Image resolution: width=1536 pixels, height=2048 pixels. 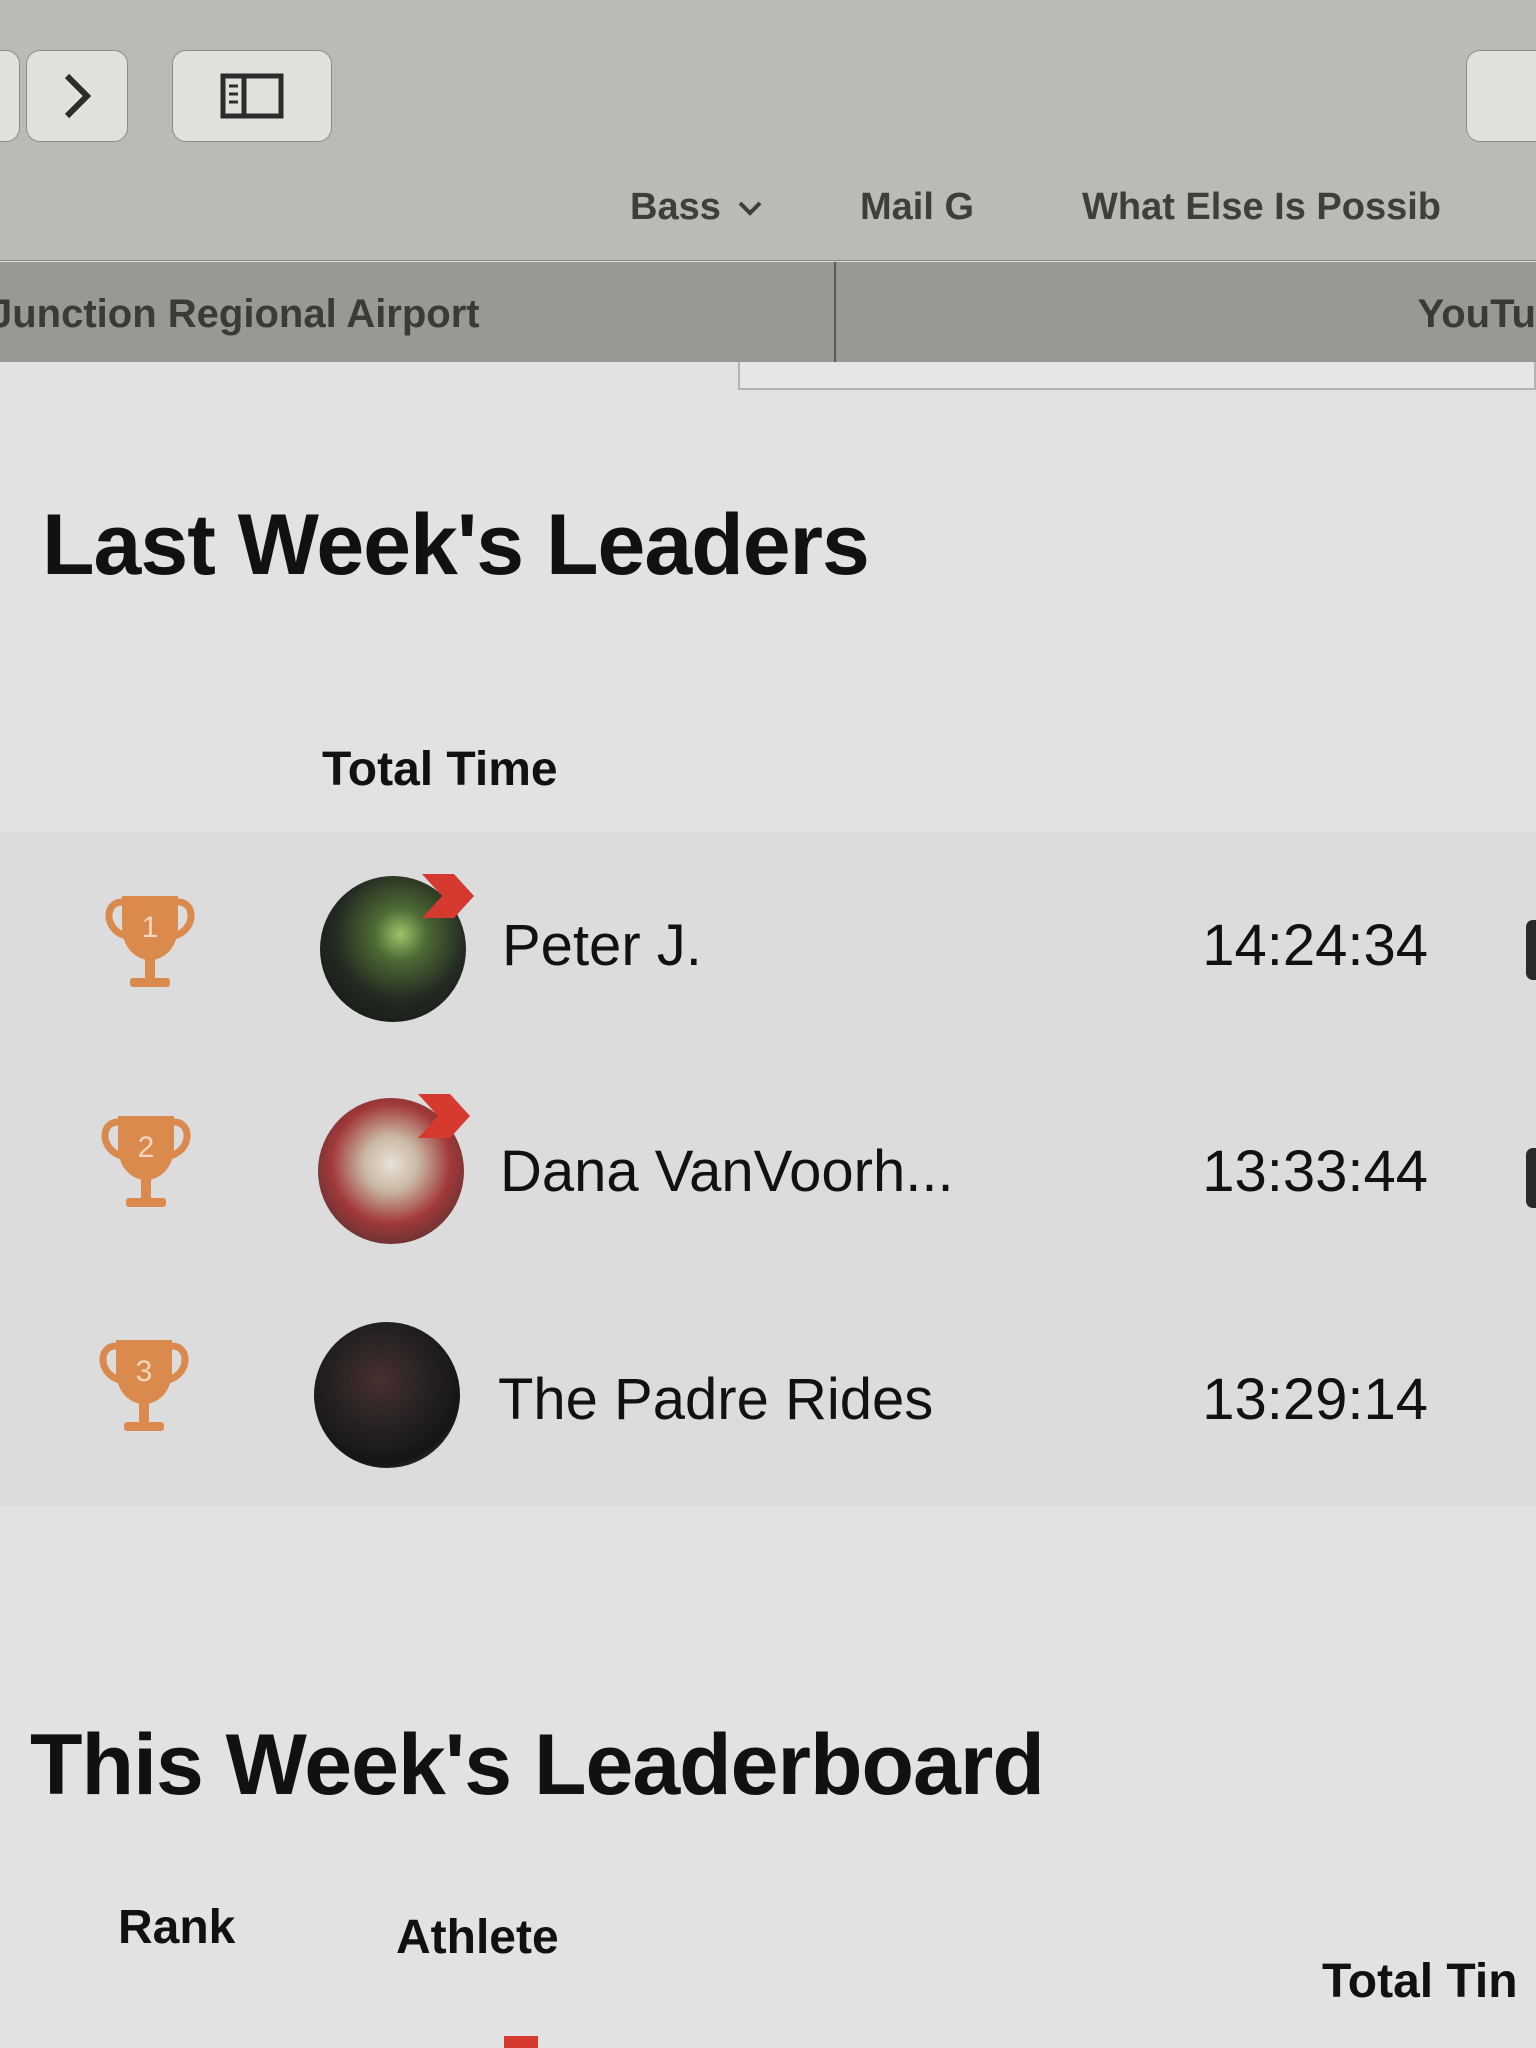 I want to click on athlete-name: Peter J., so click(x=602, y=945).